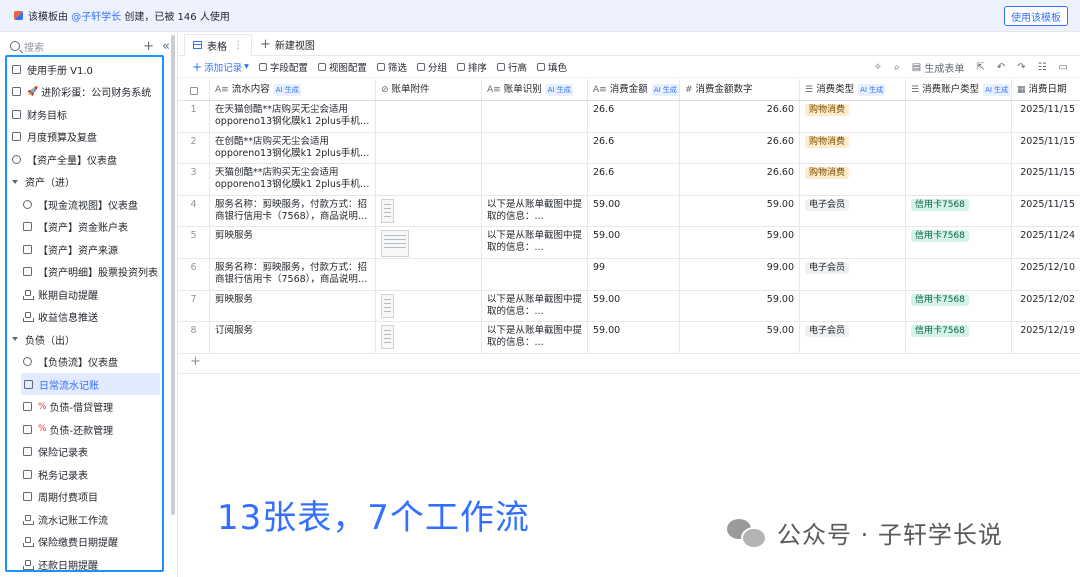 This screenshot has height=577, width=1080. What do you see at coordinates (79, 46) in the screenshot?
I see `search-input: 搜索` at bounding box center [79, 46].